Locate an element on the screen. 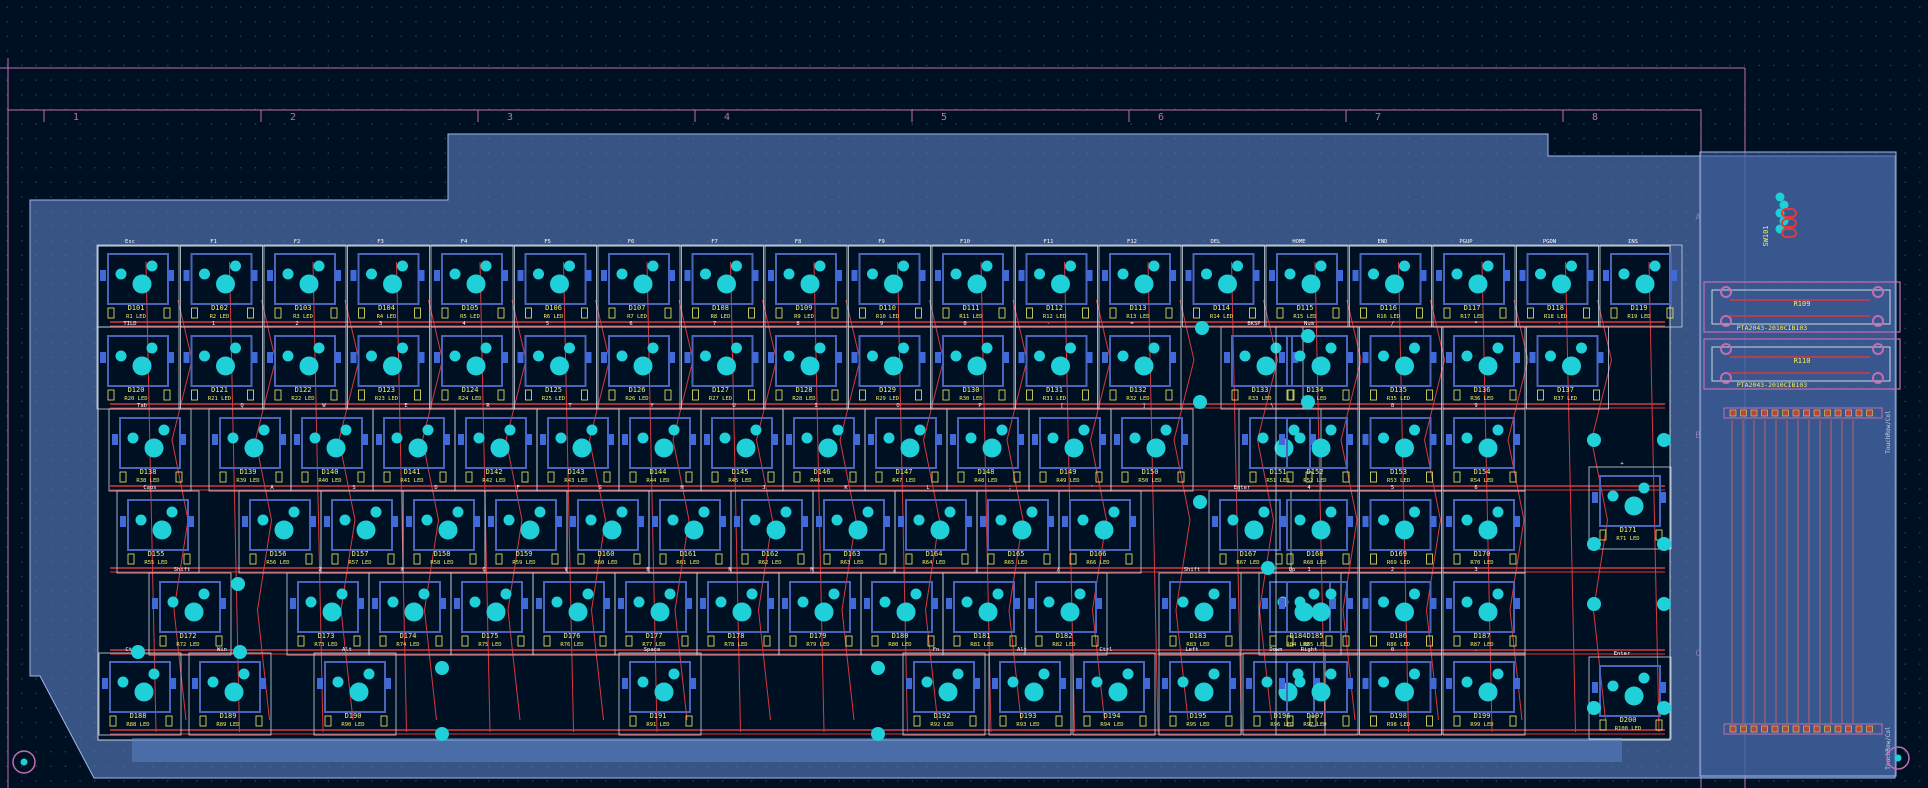 This screenshot has height=788, width=1928. led-reference: R18 LED is located at coordinates (1555, 317).